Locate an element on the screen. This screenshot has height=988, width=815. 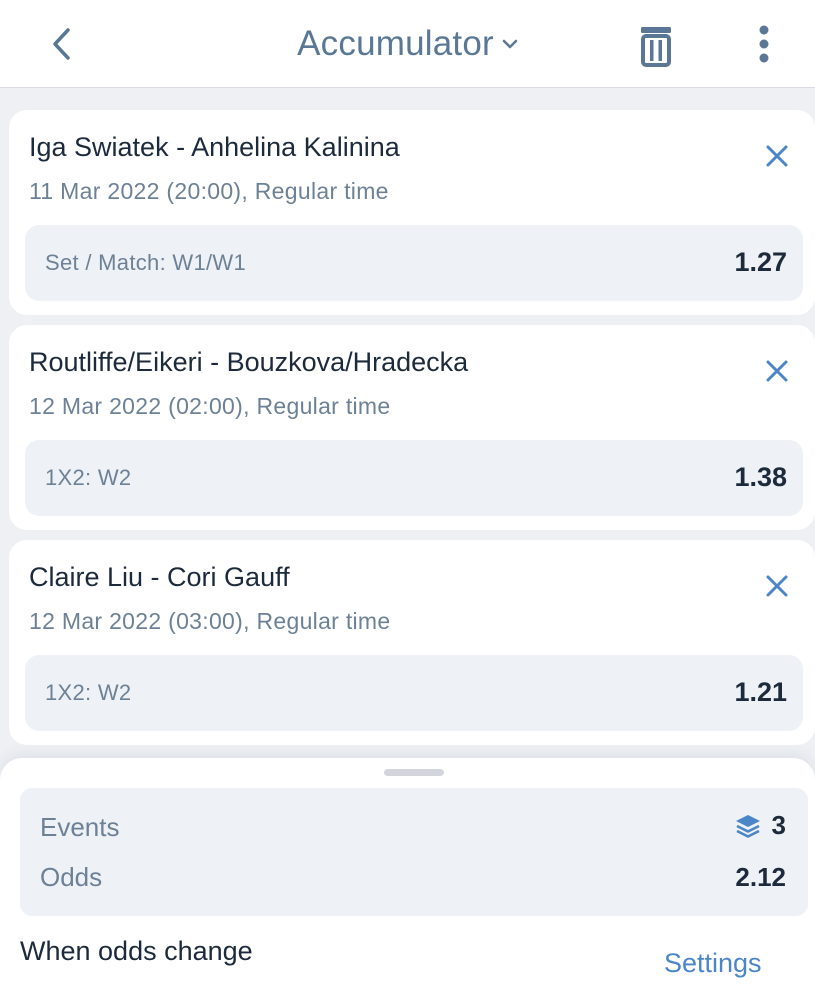
market-odds: 1.21 is located at coordinates (760, 692).